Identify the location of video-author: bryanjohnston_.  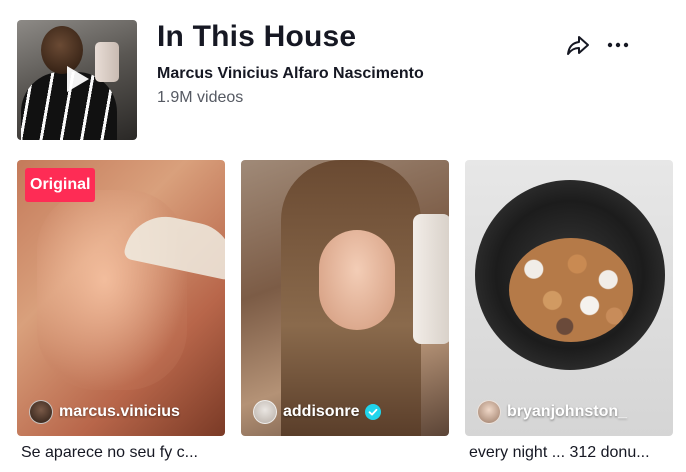
(552, 412).